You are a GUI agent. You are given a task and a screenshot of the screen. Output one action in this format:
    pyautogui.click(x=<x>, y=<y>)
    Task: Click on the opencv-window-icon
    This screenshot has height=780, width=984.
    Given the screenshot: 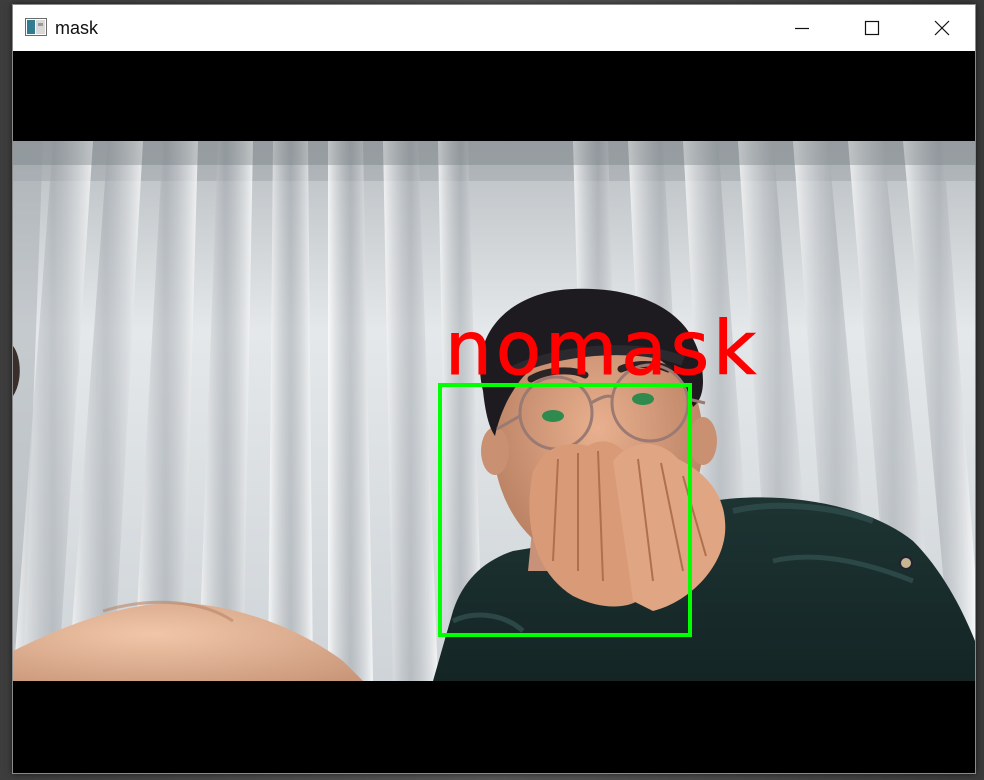 What is the action you would take?
    pyautogui.click(x=36, y=27)
    